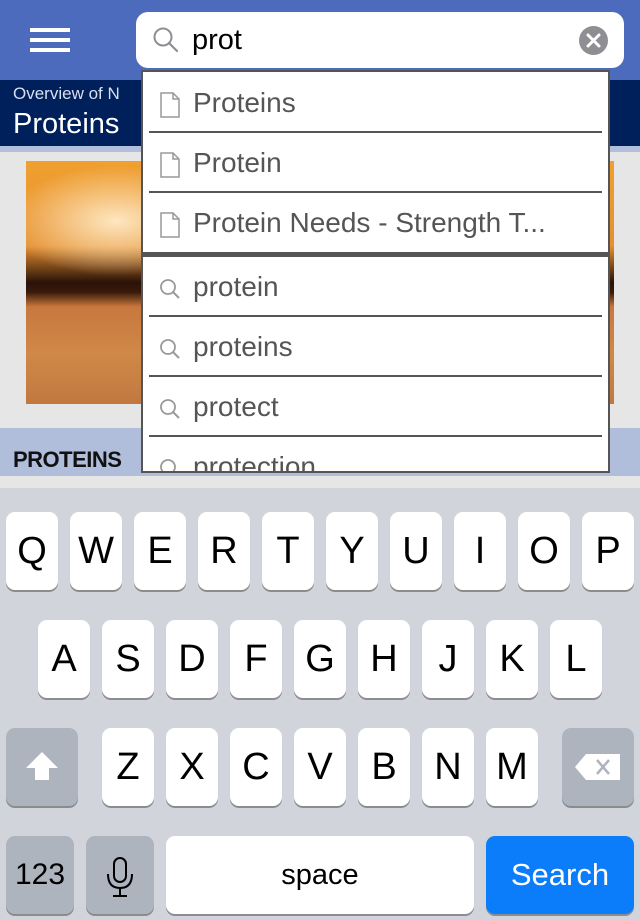 The width and height of the screenshot is (640, 920). I want to click on suggestion-label: protein, so click(236, 286).